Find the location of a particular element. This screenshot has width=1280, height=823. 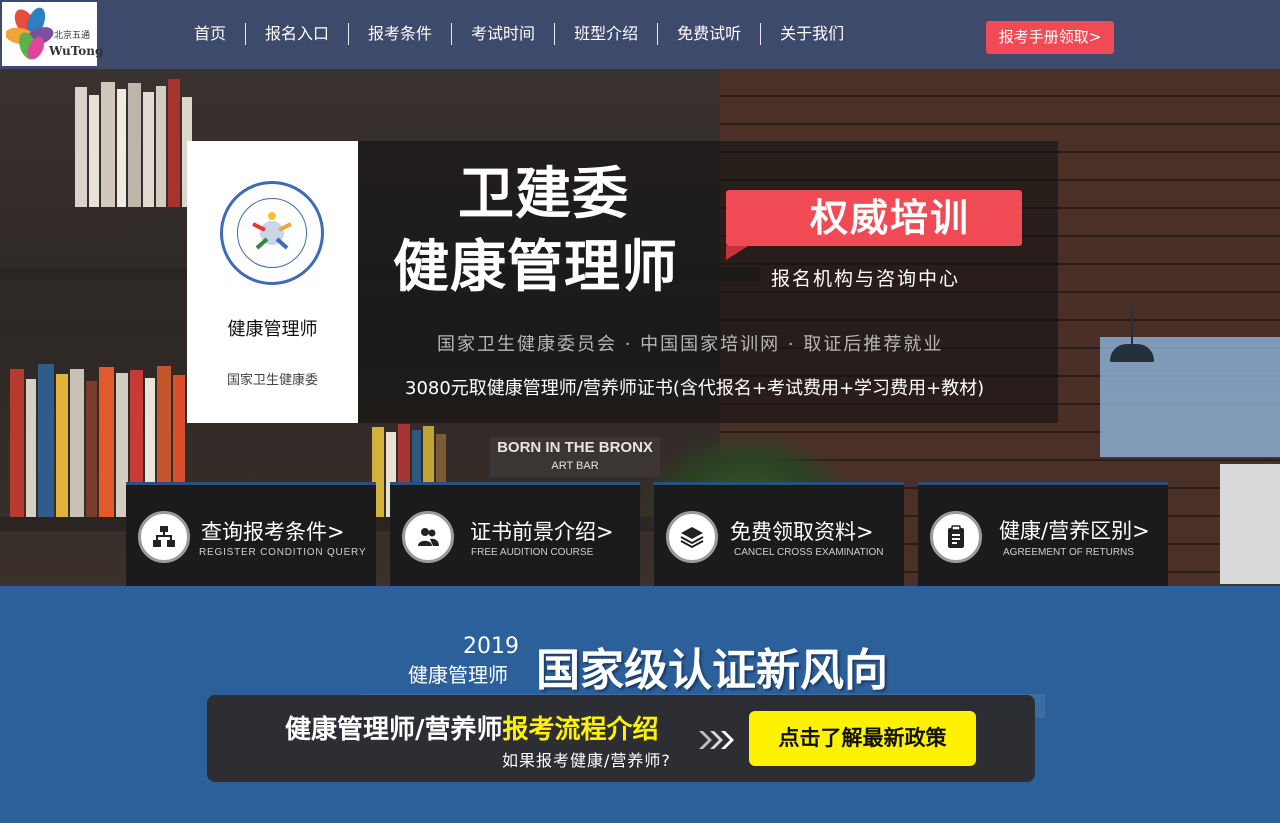

hero-title-line1: 卫建委 is located at coordinates (543, 194).